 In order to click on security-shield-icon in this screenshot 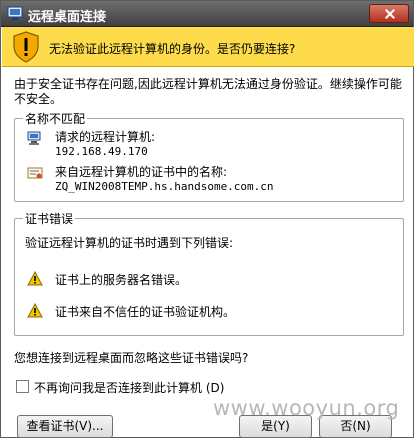, I will do `click(26, 47)`.